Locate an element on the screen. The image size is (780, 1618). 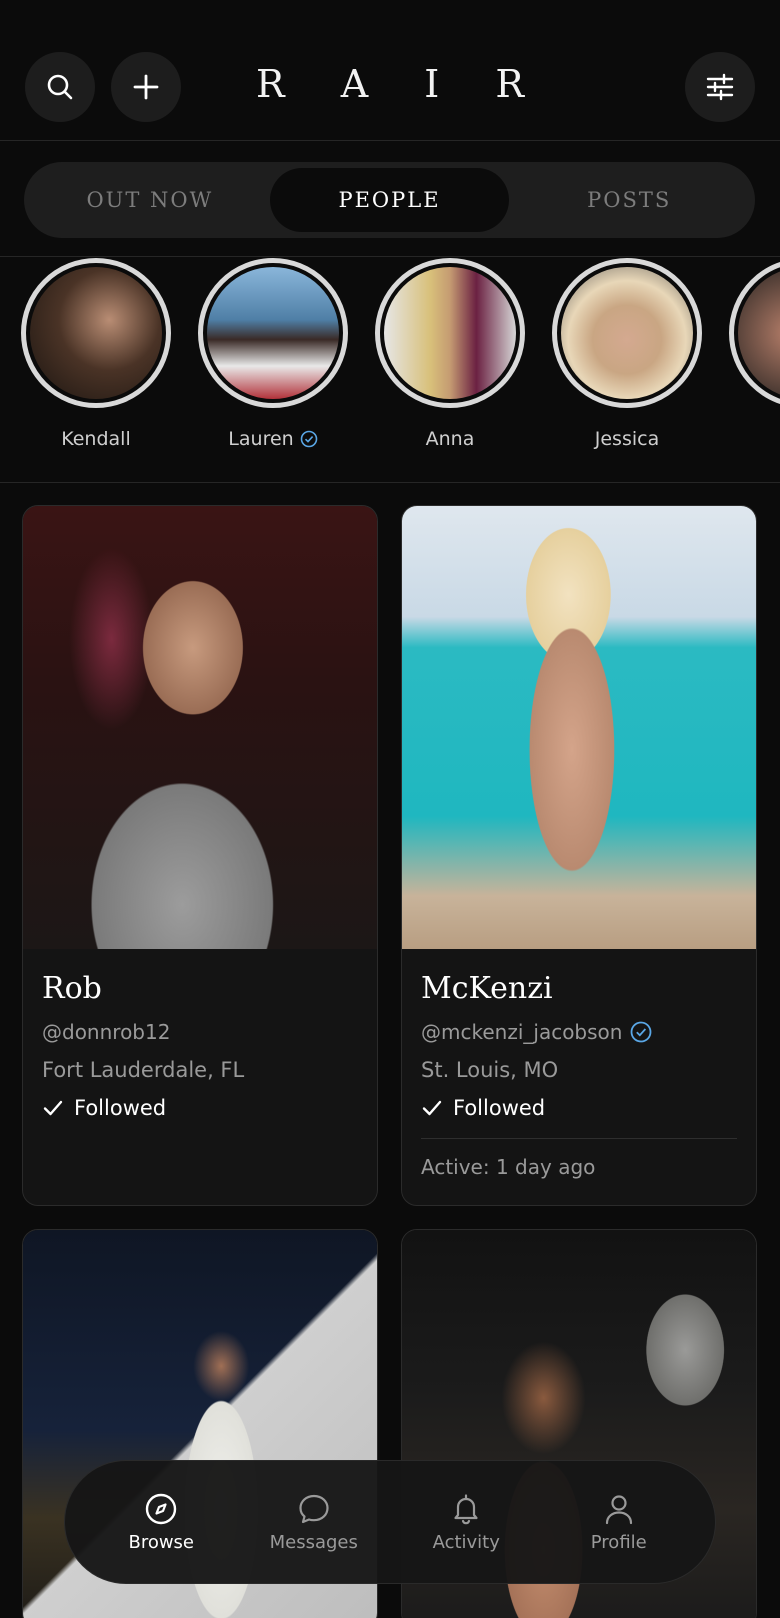
chat-bubble-icon is located at coordinates (314, 1508).